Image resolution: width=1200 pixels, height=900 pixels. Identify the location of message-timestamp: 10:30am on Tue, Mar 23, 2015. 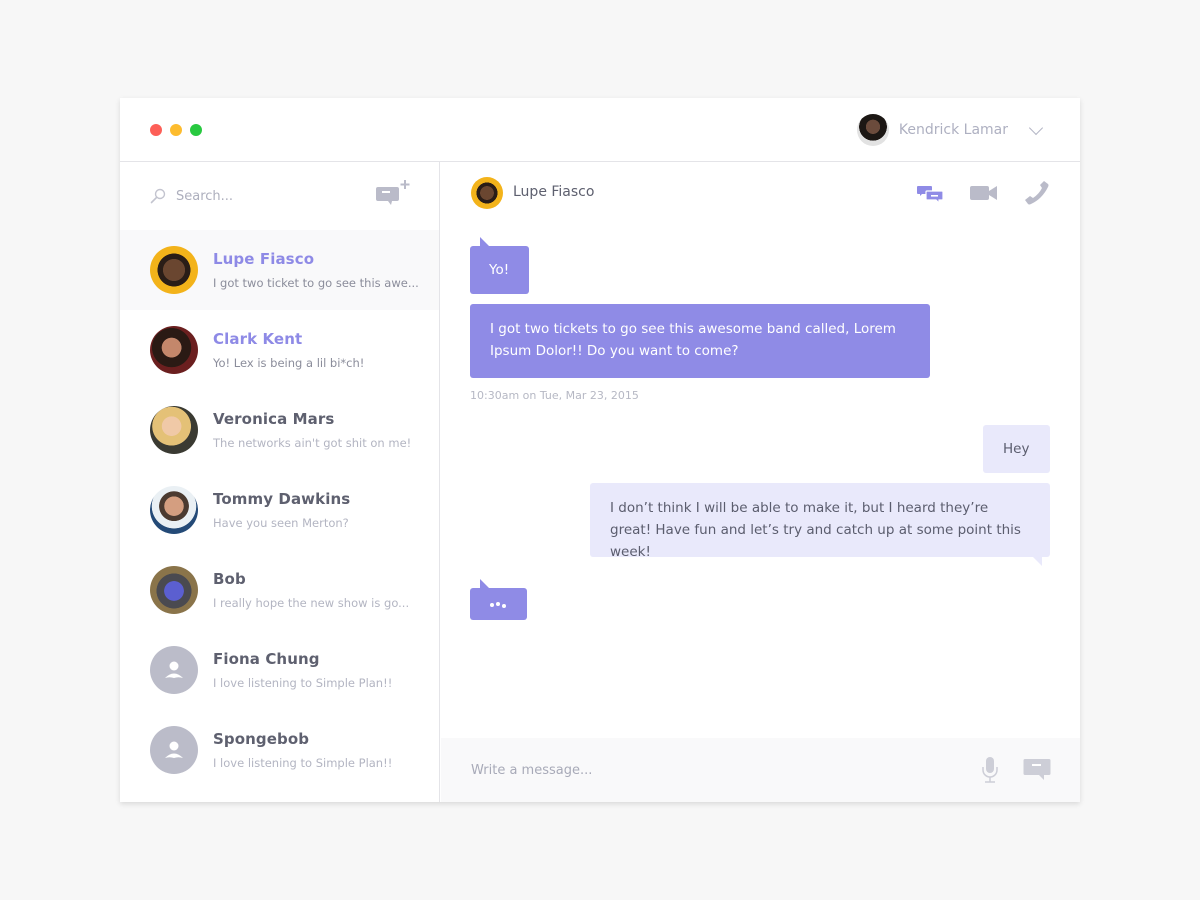
(554, 395).